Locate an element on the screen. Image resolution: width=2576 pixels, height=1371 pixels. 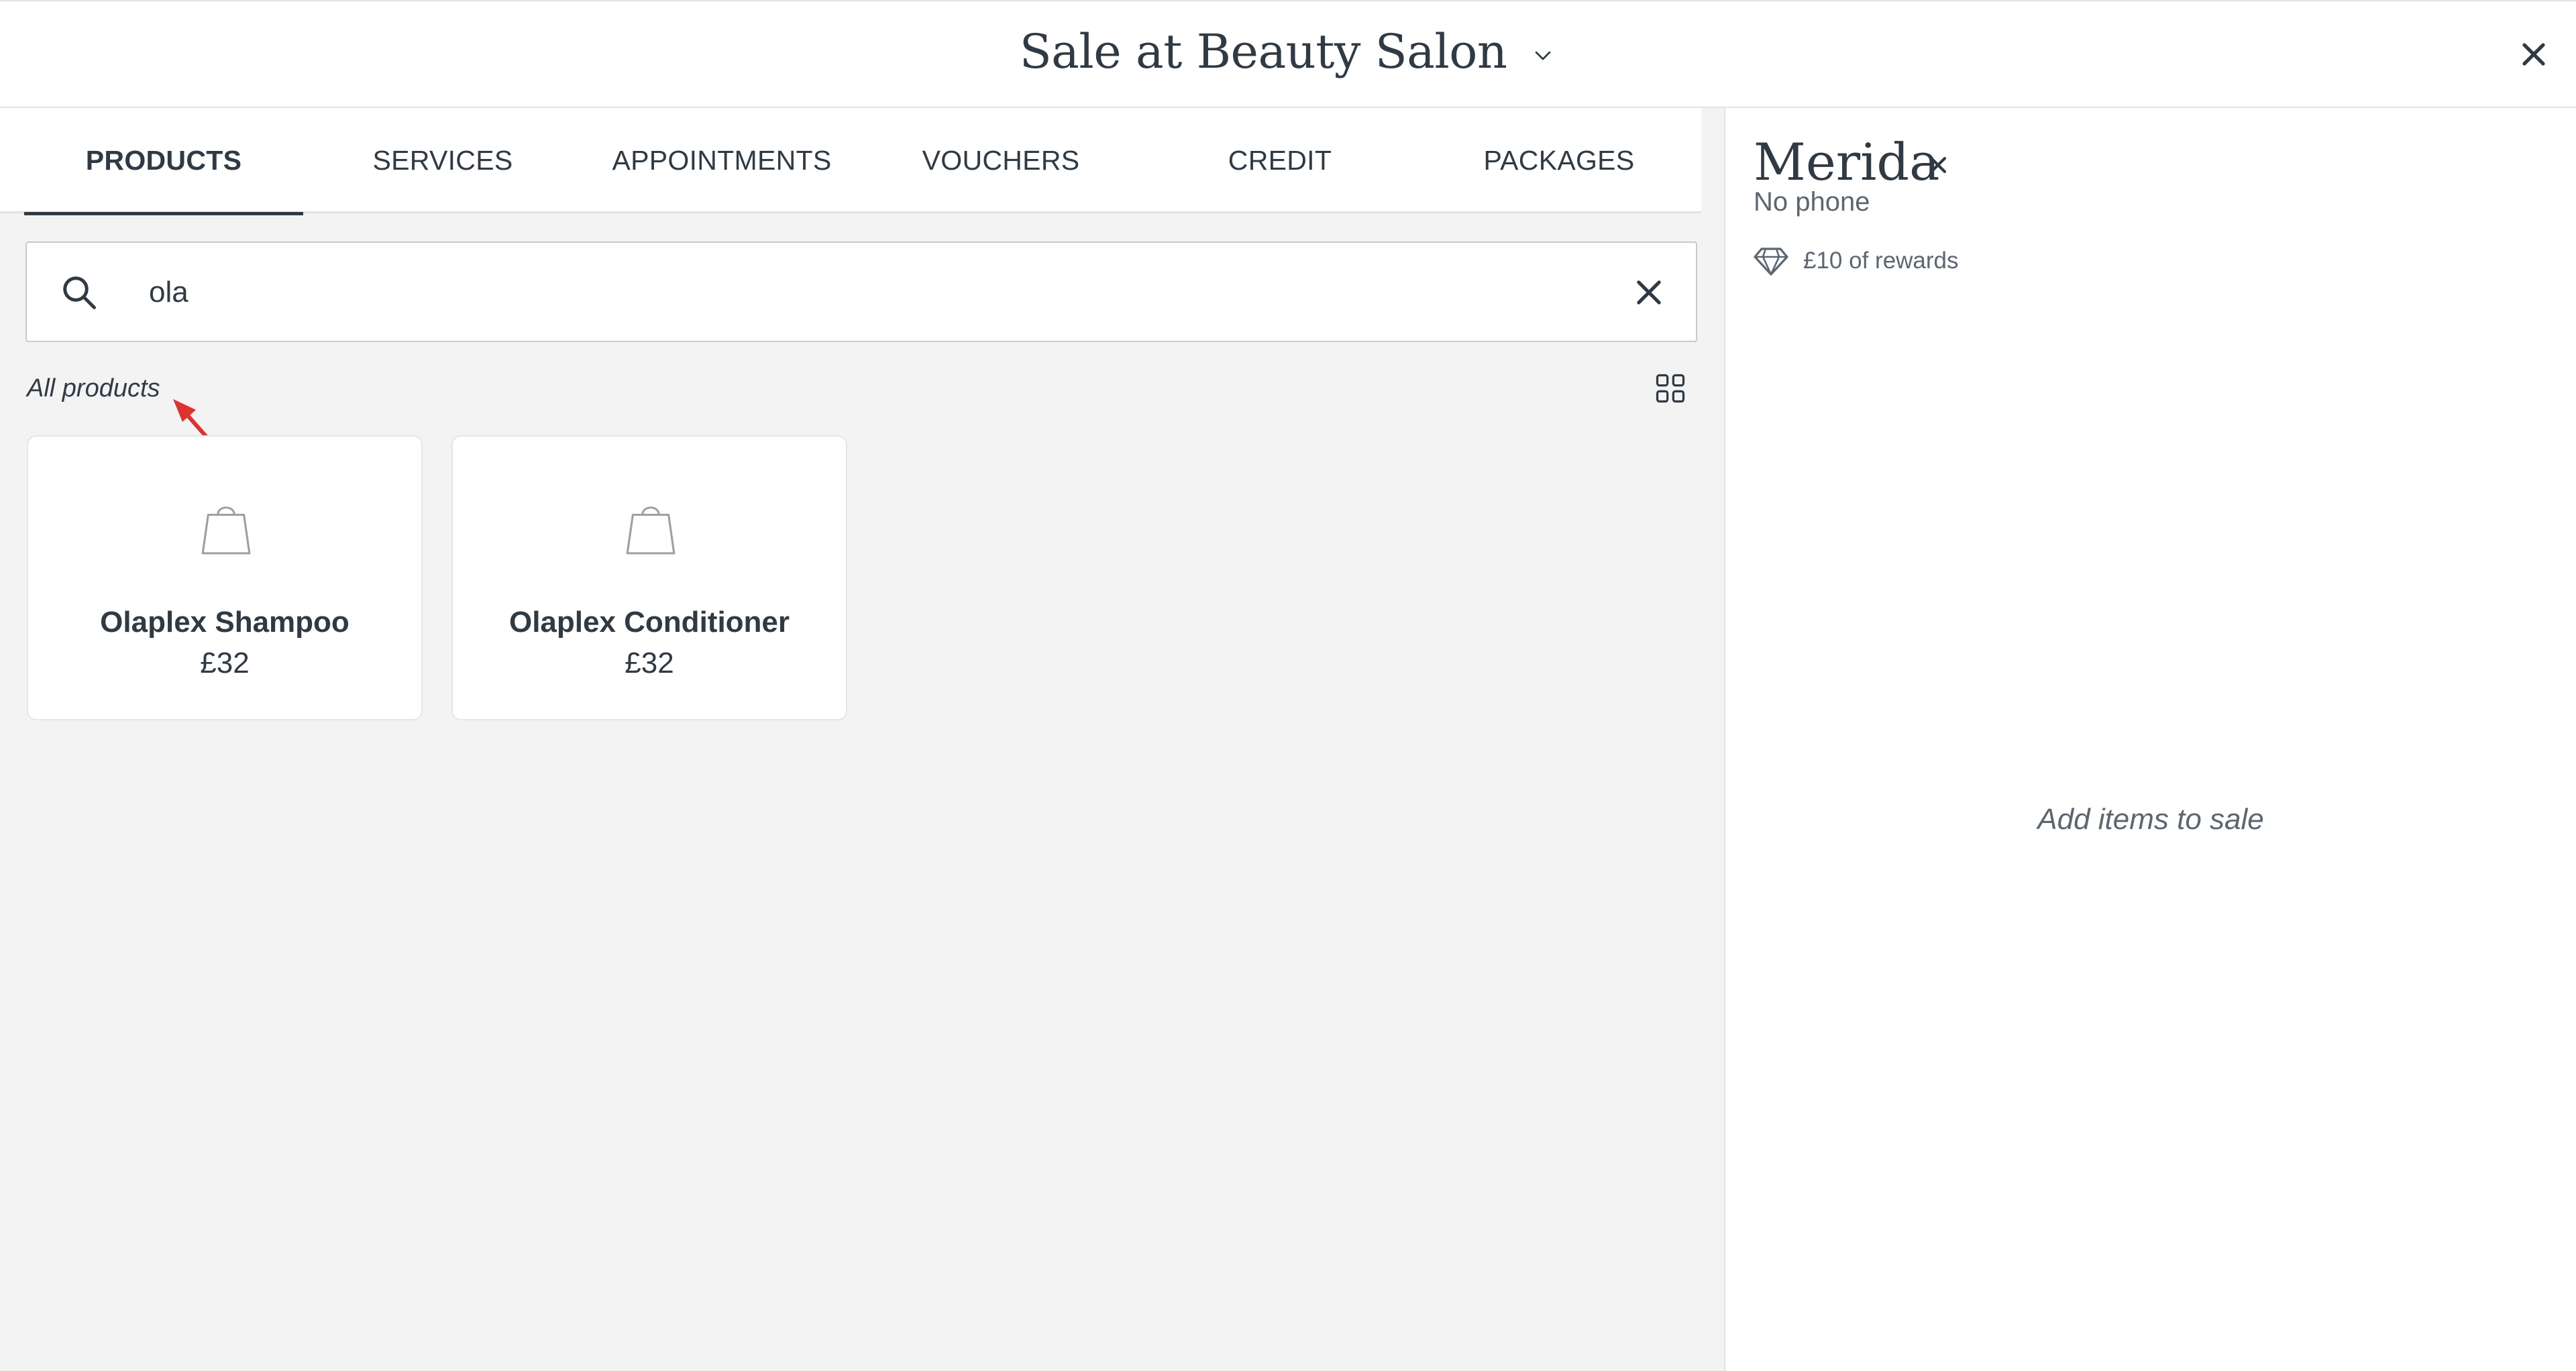
chevron-down-icon is located at coordinates (1542, 56).